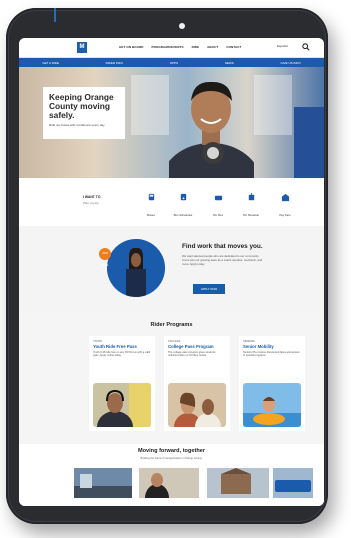  Describe the element at coordinates (272, 405) in the screenshot. I see `seniors-program-photo` at that location.